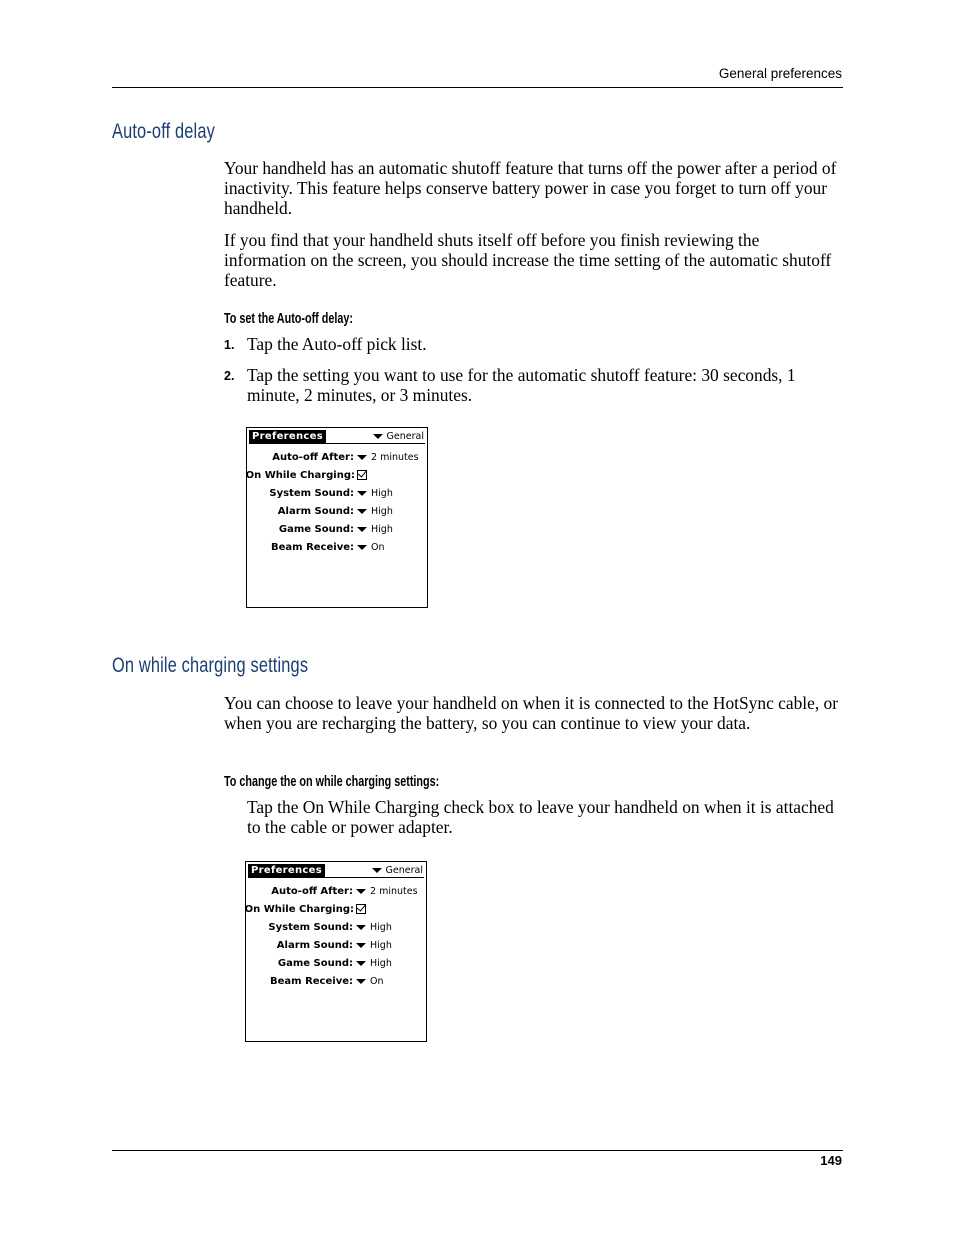  I want to click on footer-rule, so click(477, 1150).